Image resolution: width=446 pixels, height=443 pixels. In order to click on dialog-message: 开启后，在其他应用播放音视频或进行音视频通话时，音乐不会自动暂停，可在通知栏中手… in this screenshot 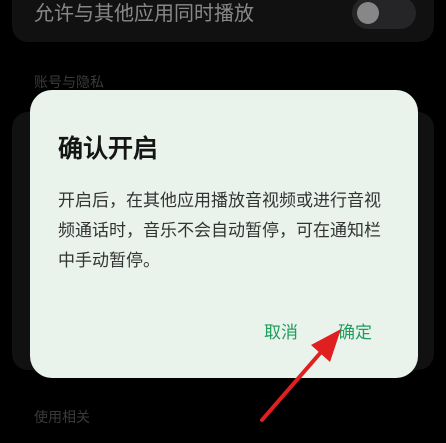, I will do `click(219, 231)`.